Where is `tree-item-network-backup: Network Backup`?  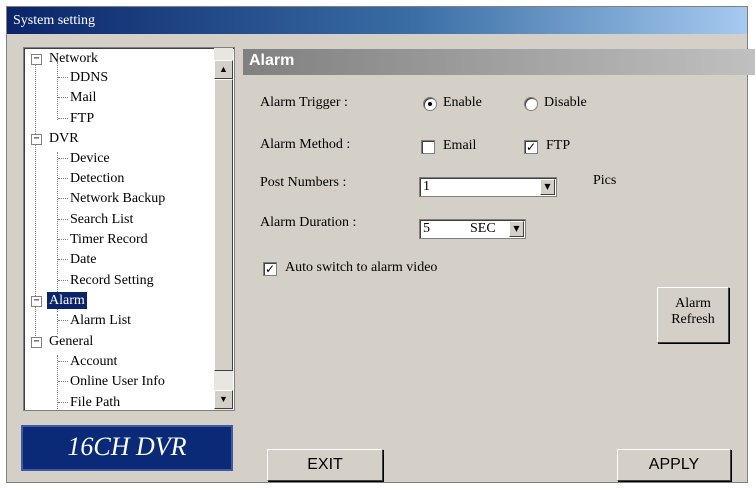
tree-item-network-backup: Network Backup is located at coordinates (117, 198).